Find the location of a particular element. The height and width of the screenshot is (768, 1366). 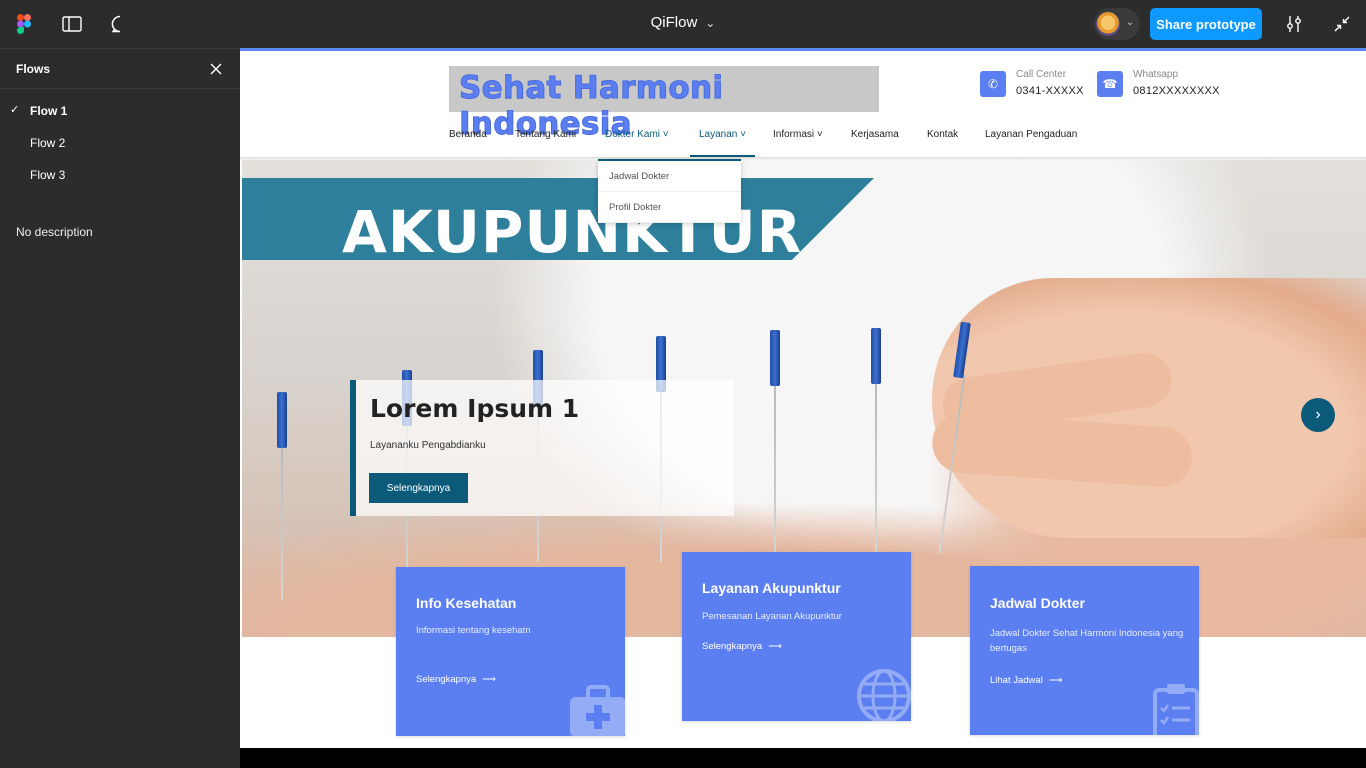

user-menu: ⌄ is located at coordinates (1117, 24).